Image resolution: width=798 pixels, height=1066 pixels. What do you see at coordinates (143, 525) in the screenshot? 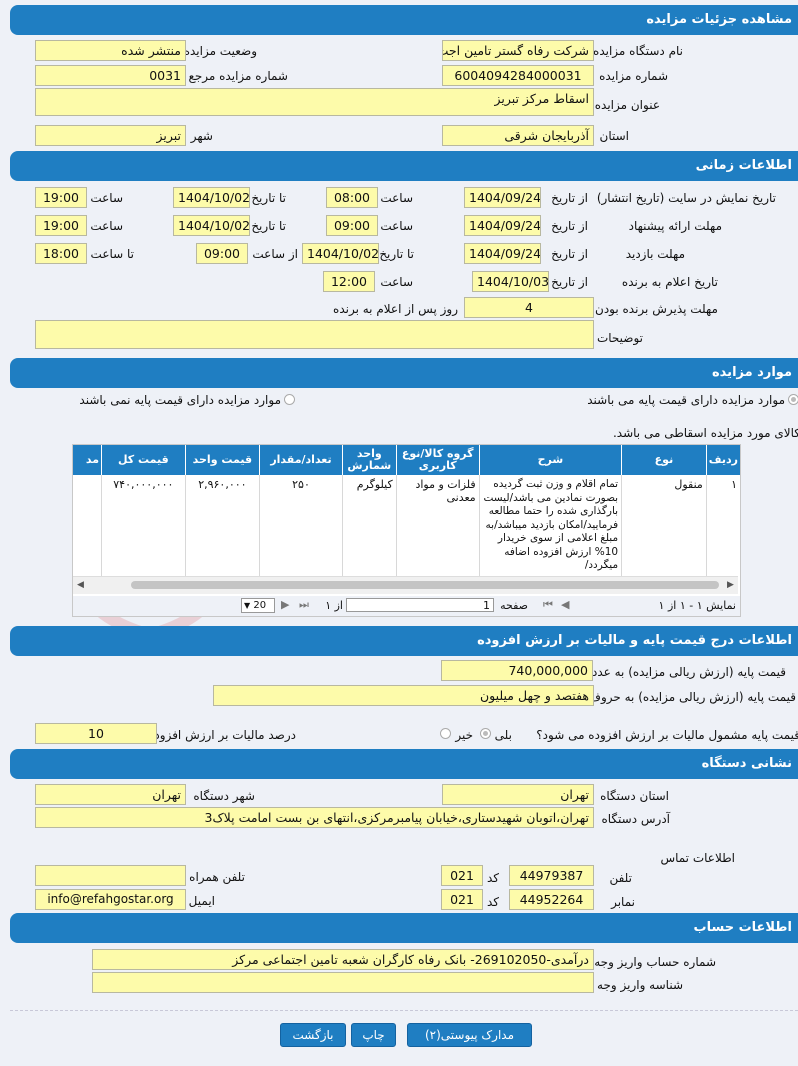
I see `cell-total: ۷۴۰,۰۰۰,۰۰۰` at bounding box center [143, 525].